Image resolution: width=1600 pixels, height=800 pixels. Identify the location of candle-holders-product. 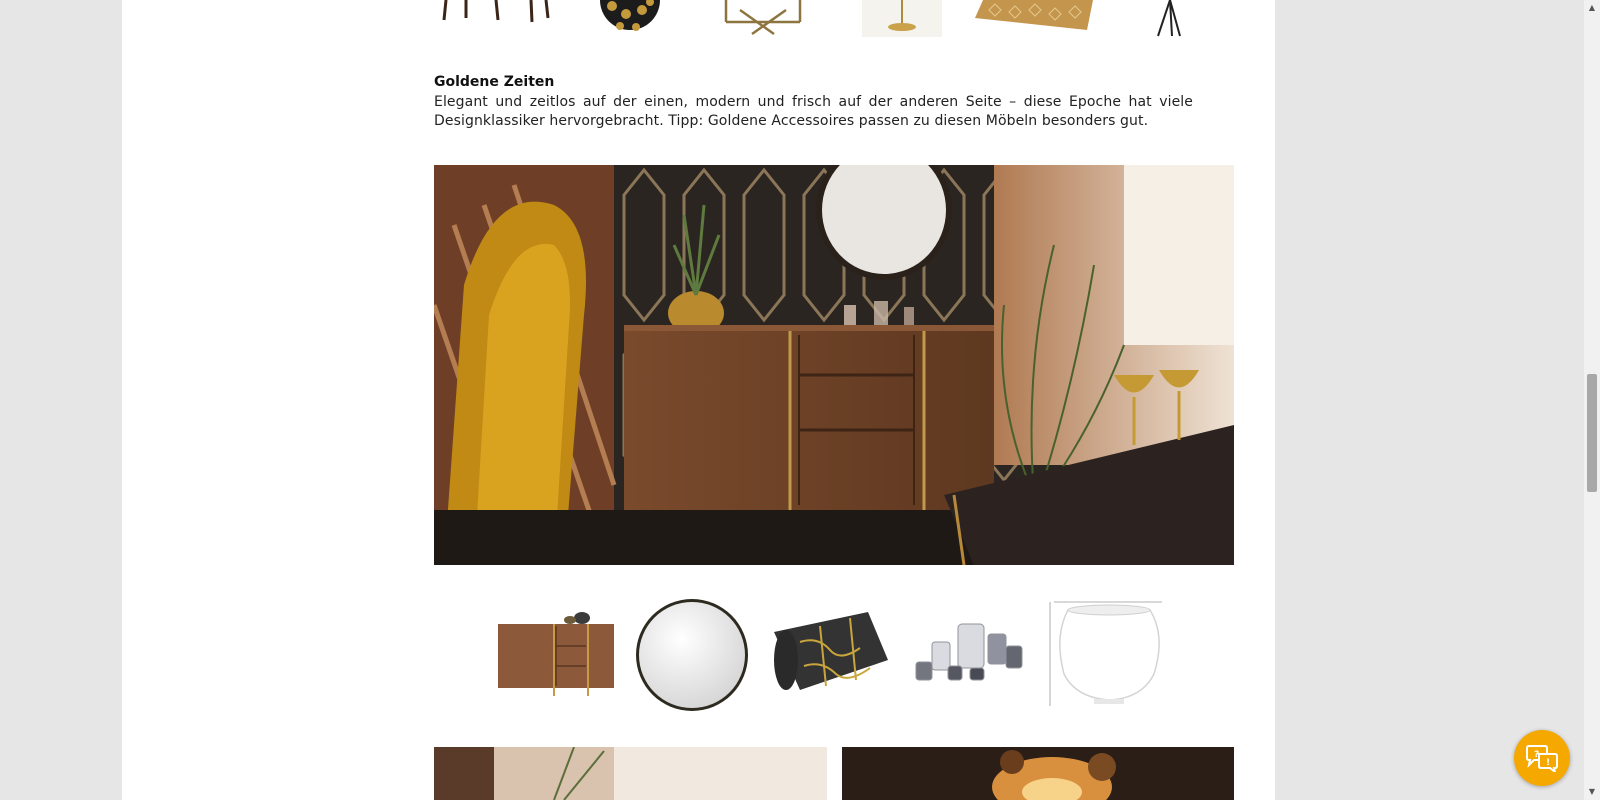
(968, 655).